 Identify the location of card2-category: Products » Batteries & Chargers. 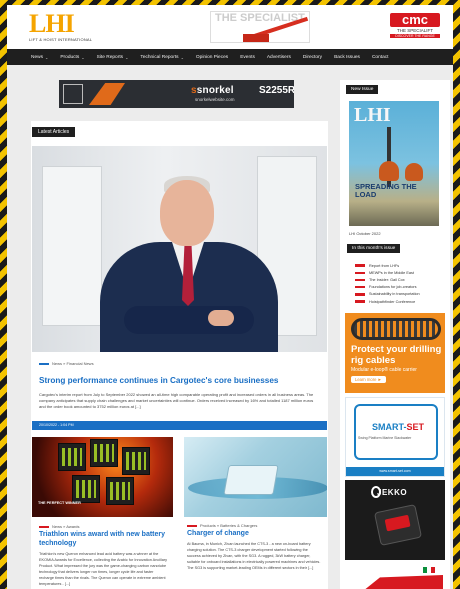
(222, 525).